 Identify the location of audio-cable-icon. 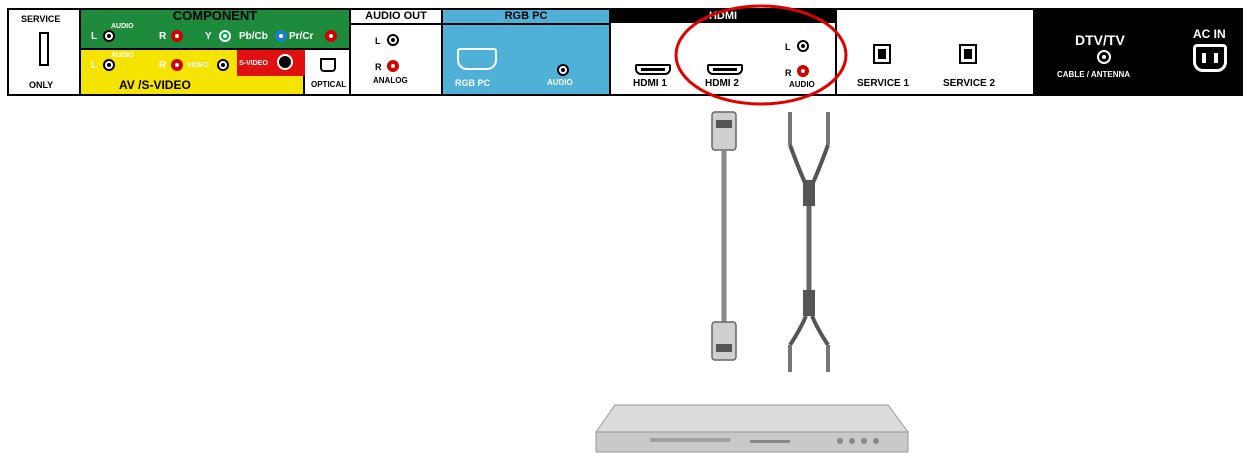
(809, 242).